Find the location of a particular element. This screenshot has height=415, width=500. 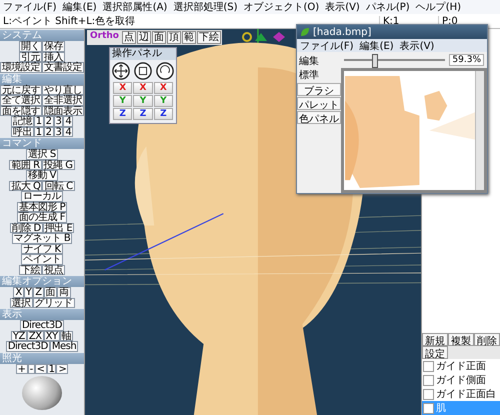

menu-item: ヘルプ(H) is located at coordinates (439, 7).